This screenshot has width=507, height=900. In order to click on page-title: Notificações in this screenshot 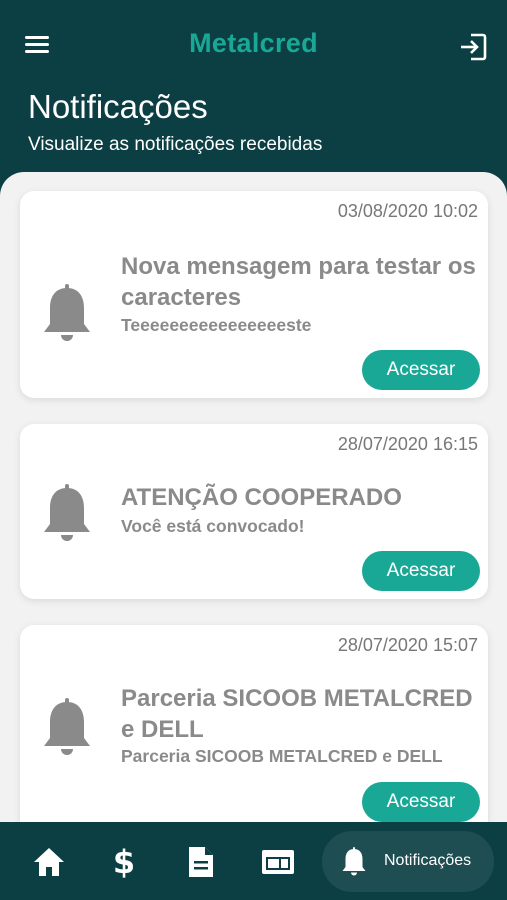, I will do `click(118, 106)`.